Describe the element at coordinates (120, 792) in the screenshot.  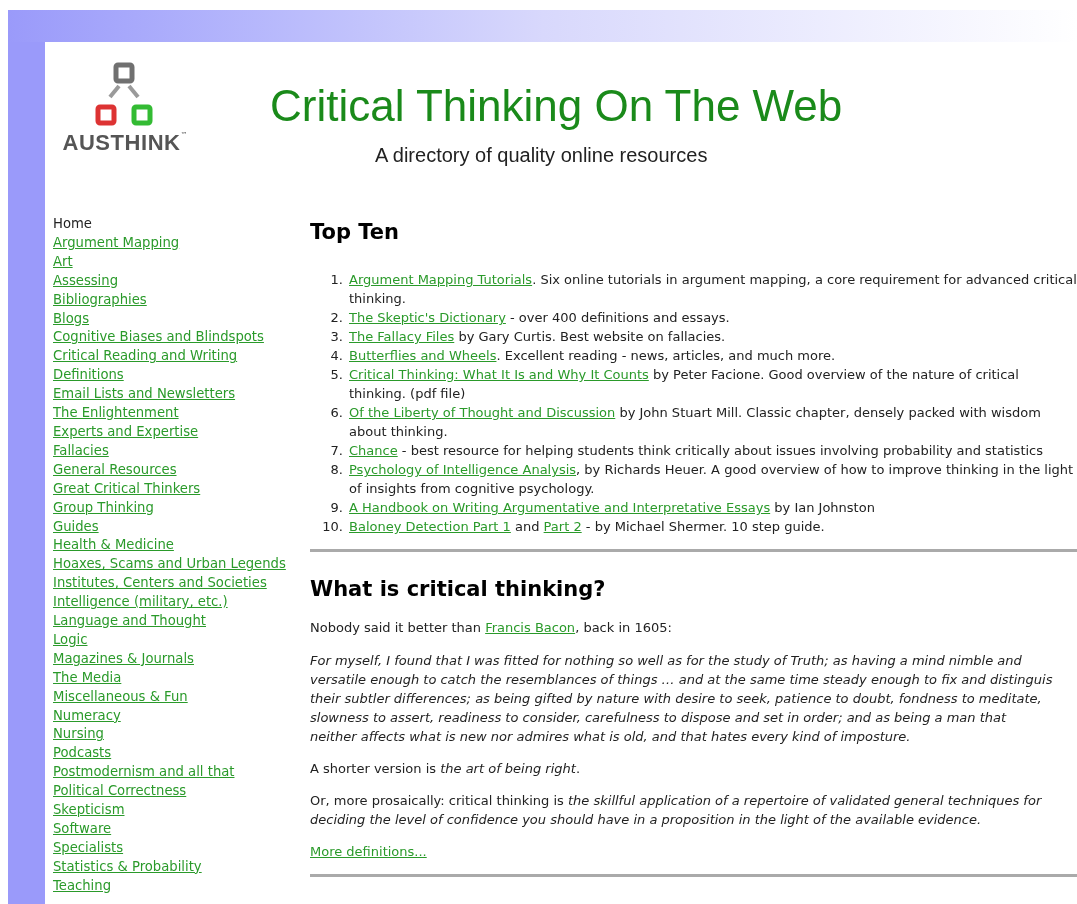
I see `sidebar-link: Political Correctness` at that location.